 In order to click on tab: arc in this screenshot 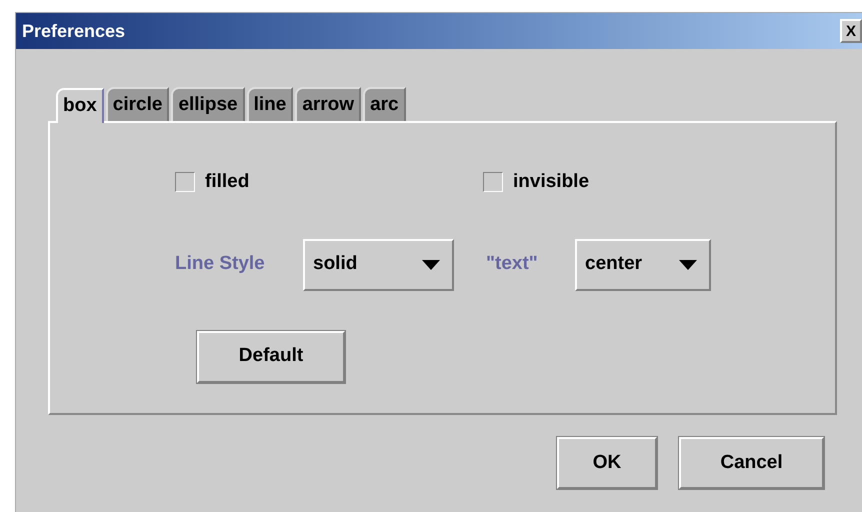, I will do `click(384, 104)`.